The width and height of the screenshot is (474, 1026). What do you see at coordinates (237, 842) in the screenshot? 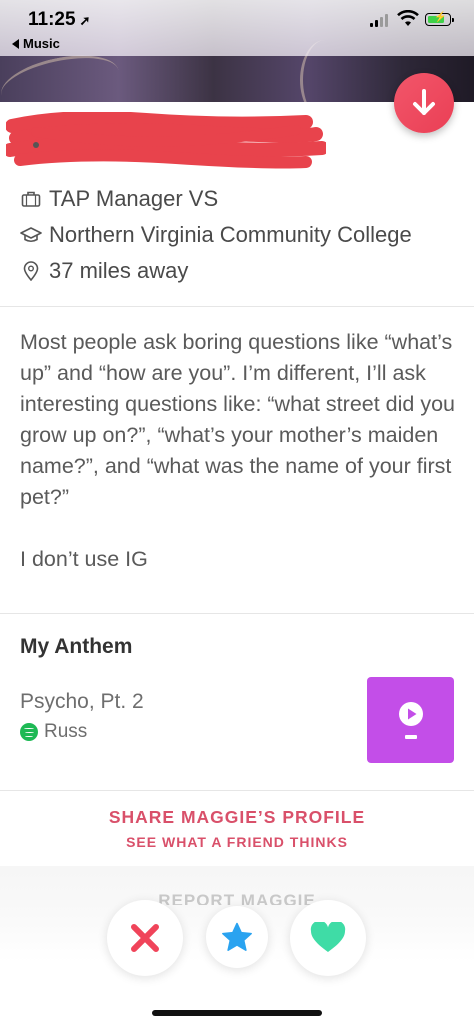
I see `share-profile-subtitle: SEE WHAT A FRIEND THINKS` at bounding box center [237, 842].